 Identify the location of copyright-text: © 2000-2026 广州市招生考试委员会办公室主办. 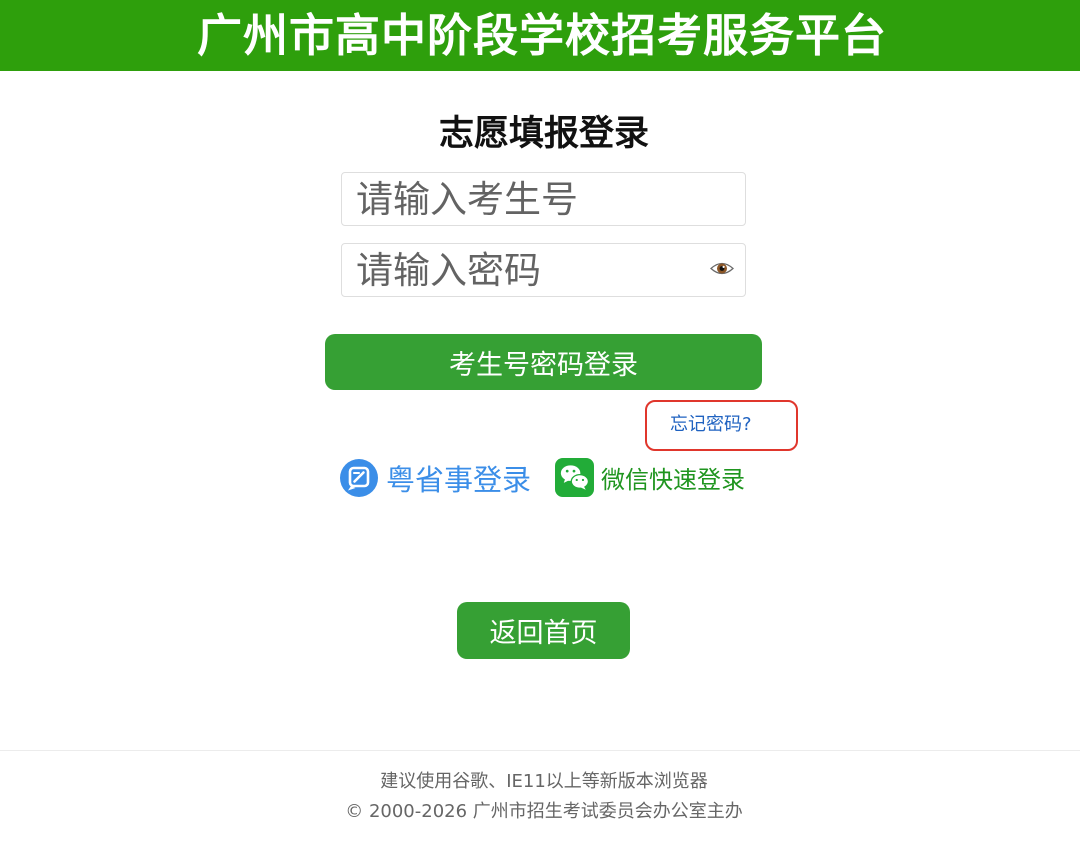
(544, 811).